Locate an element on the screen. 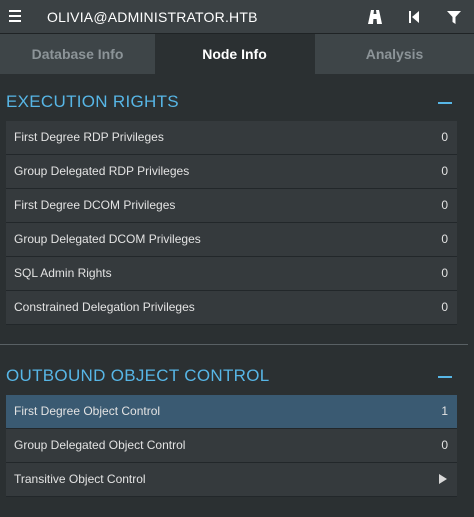 This screenshot has width=474, height=517. play-arrow-icon is located at coordinates (443, 479).